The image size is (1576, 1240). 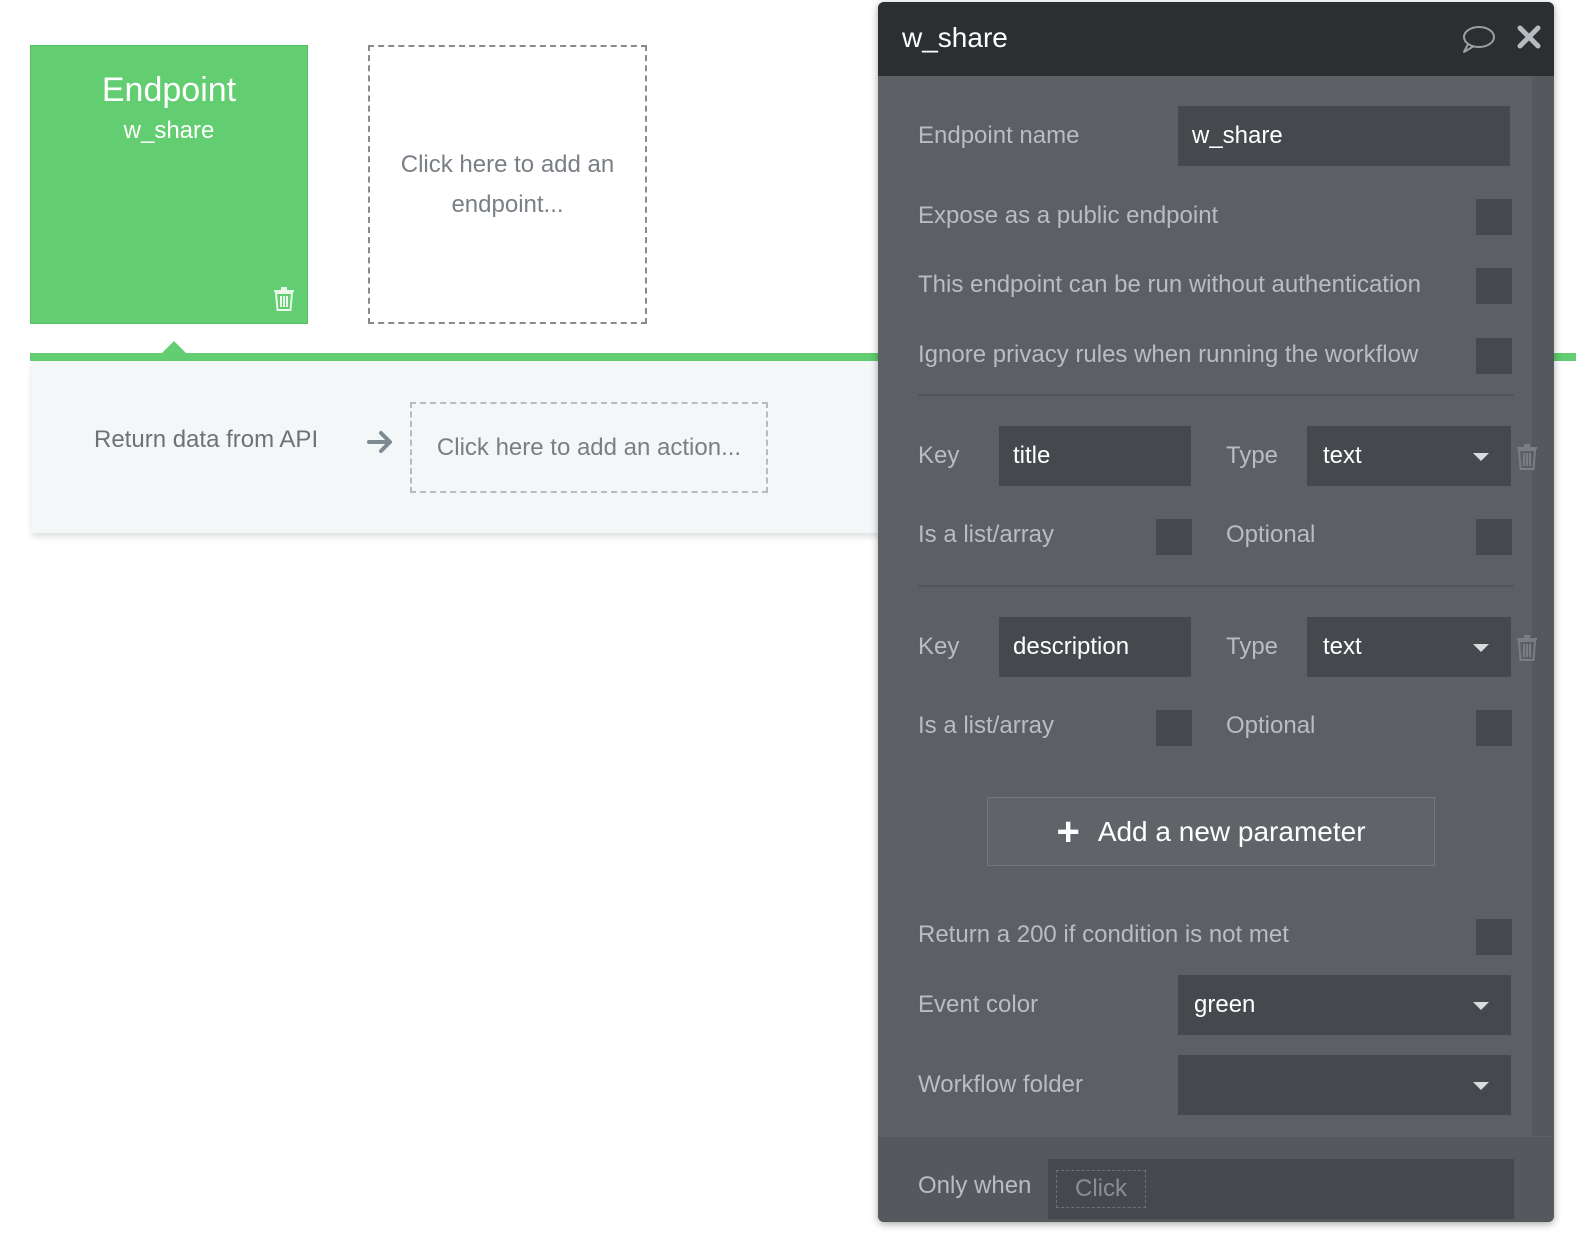 I want to click on endpoint-card-name: w_share, so click(x=169, y=130).